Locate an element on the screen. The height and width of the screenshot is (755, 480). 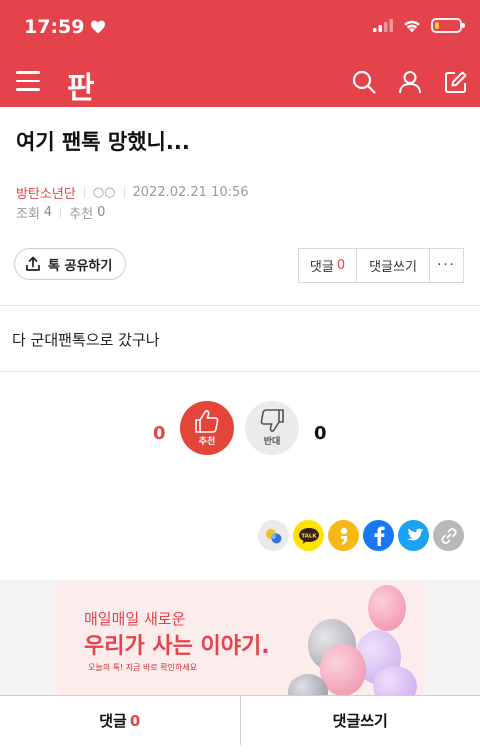
thumbs-down-icon is located at coordinates (272, 420).